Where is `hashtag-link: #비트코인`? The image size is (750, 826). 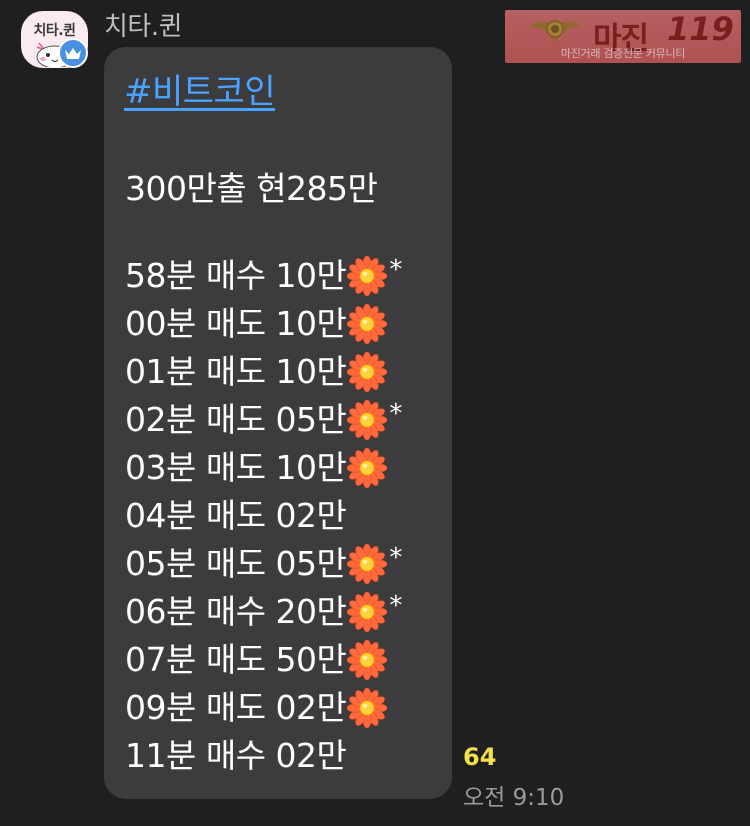
hashtag-link: #비트코인 is located at coordinates (200, 88).